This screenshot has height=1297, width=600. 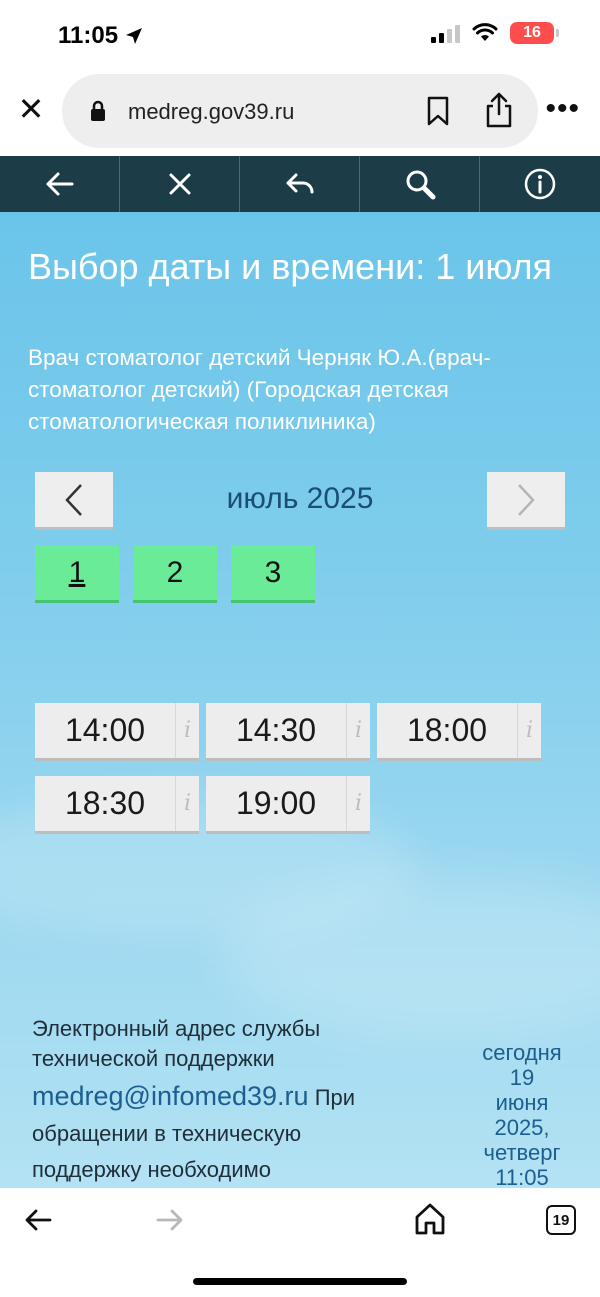 What do you see at coordinates (105, 730) in the screenshot?
I see `time-slot-label: 14:00` at bounding box center [105, 730].